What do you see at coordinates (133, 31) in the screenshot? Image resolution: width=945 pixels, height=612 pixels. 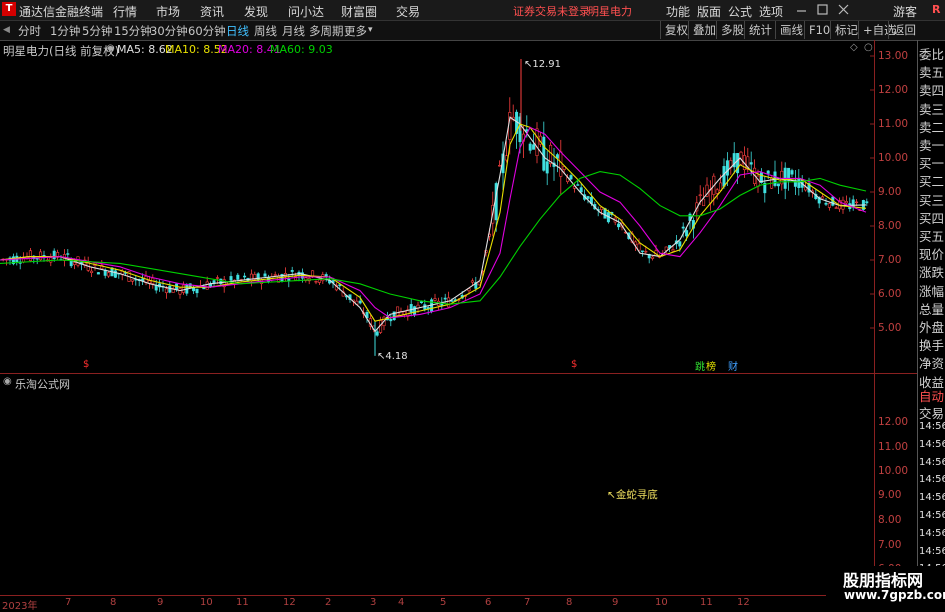 I see `period-15min: 15分钟` at bounding box center [133, 31].